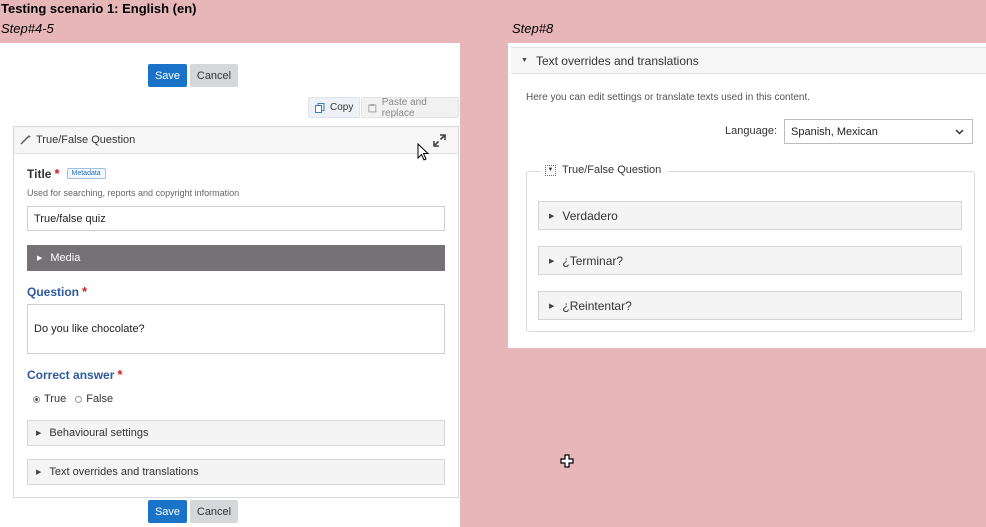 The height and width of the screenshot is (527, 986). I want to click on translation-group-title: True/False Question, so click(612, 170).